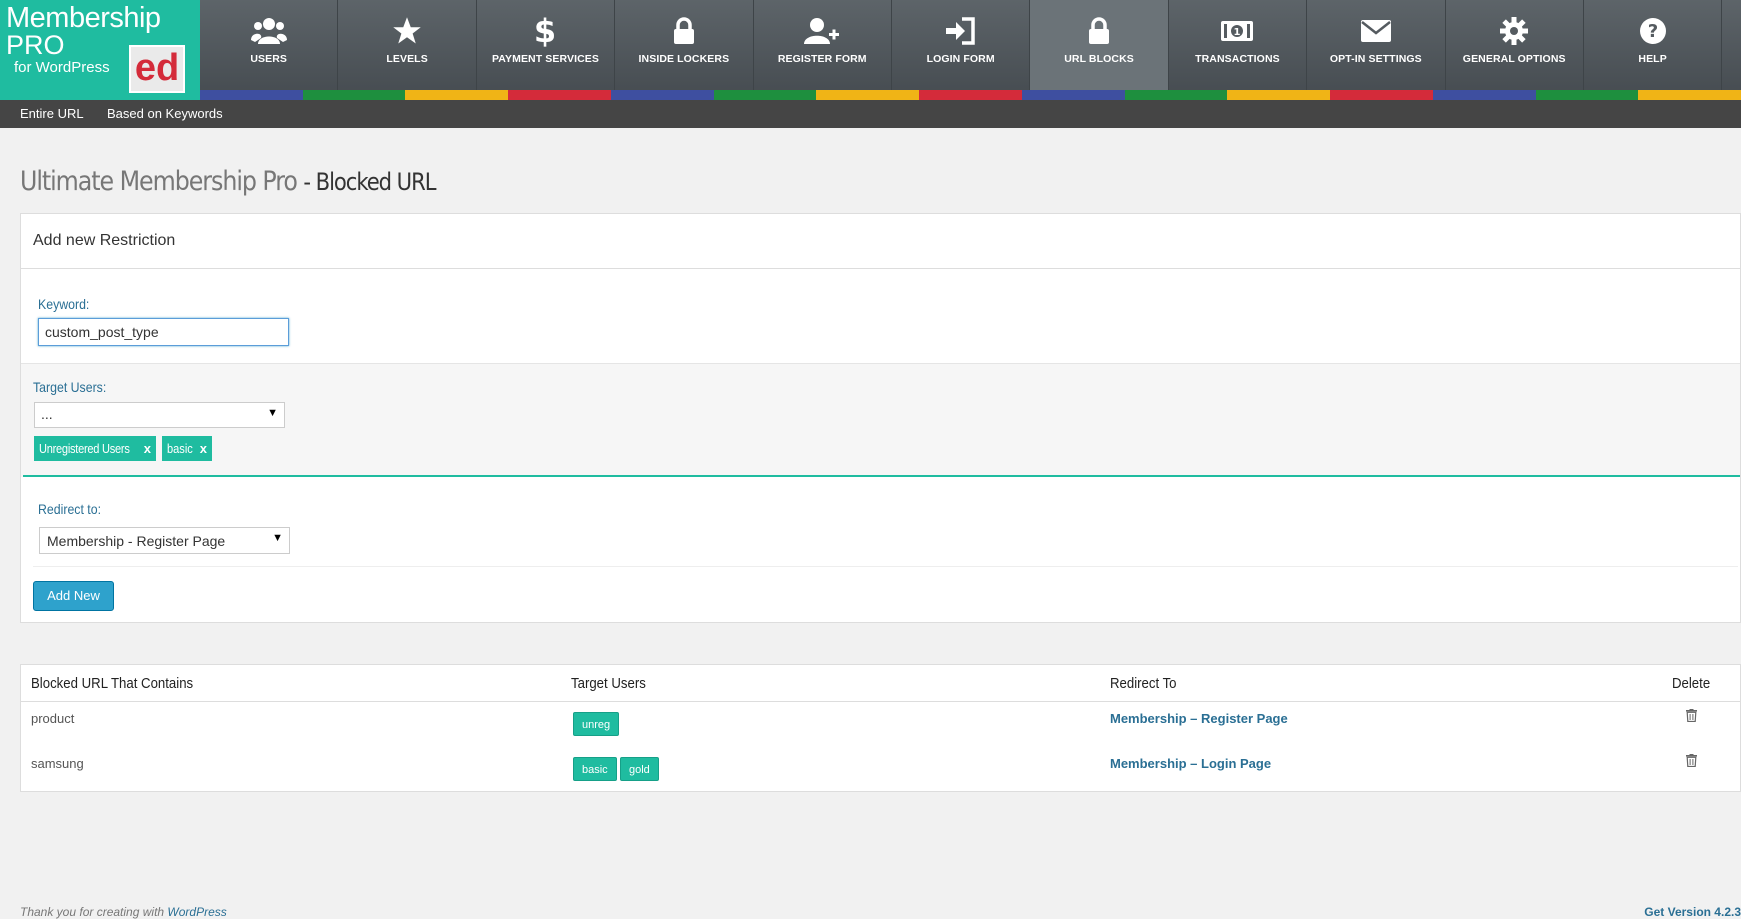  What do you see at coordinates (822, 59) in the screenshot?
I see `nav-register-label: REGISTER FORM` at bounding box center [822, 59].